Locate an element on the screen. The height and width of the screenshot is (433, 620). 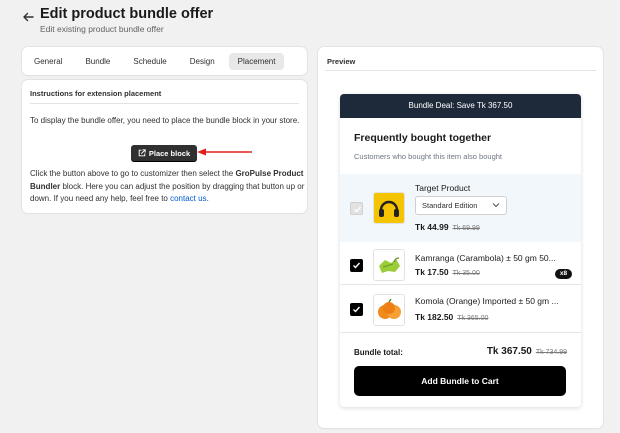
variant-select: Standard Edition is located at coordinates (461, 205).